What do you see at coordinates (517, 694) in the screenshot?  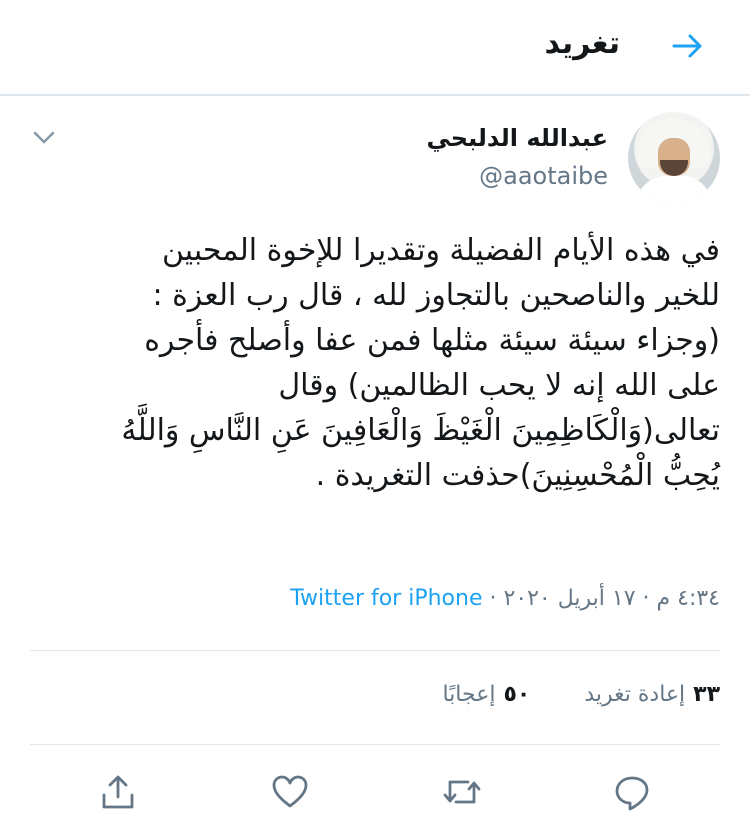 I see `likes-count: ٥٠` at bounding box center [517, 694].